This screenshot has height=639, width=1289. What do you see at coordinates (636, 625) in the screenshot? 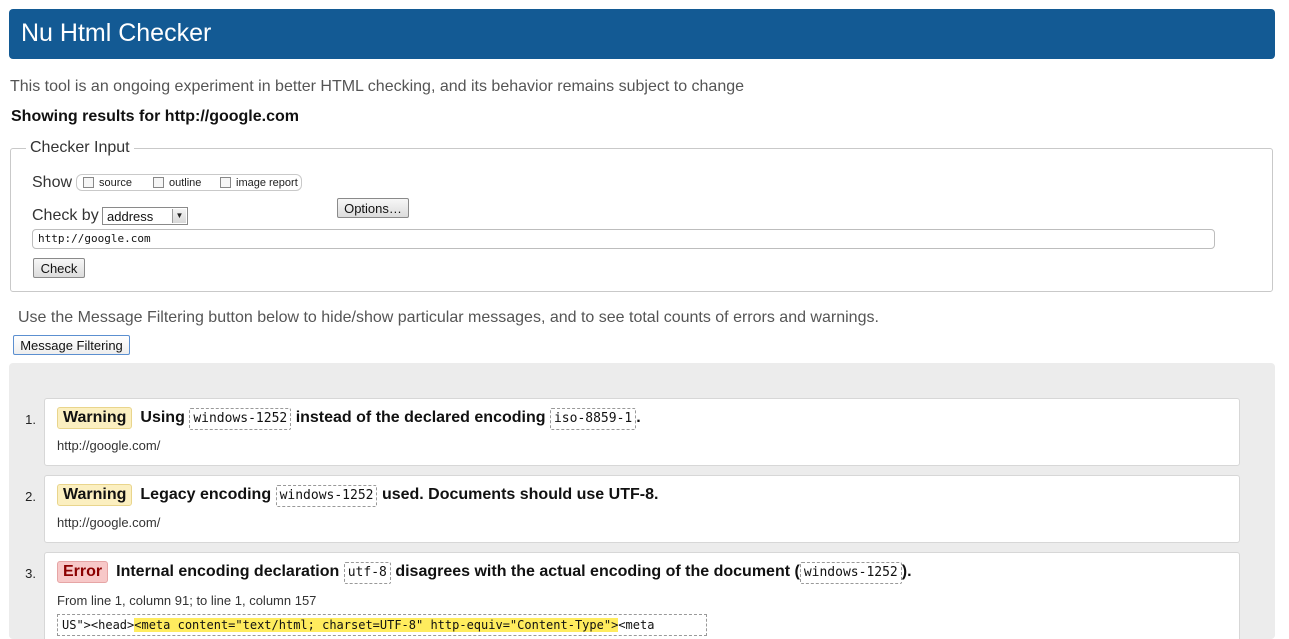
I see `extract-after: <meta` at bounding box center [636, 625].